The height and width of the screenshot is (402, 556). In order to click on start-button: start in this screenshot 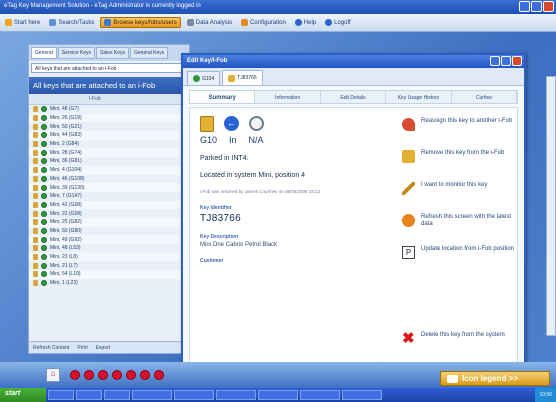, I will do `click(23, 395)`.